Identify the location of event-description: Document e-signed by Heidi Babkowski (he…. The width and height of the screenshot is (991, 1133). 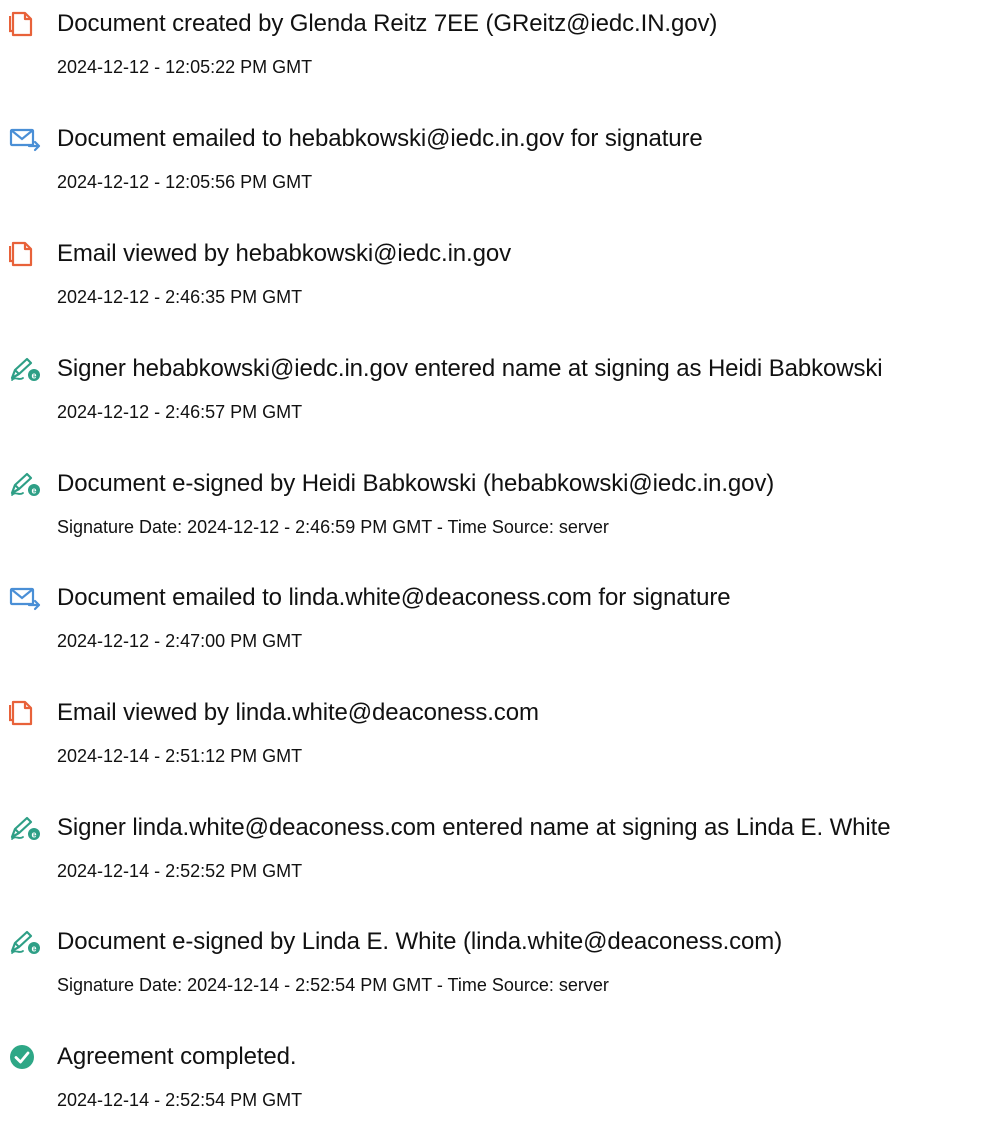
(416, 483).